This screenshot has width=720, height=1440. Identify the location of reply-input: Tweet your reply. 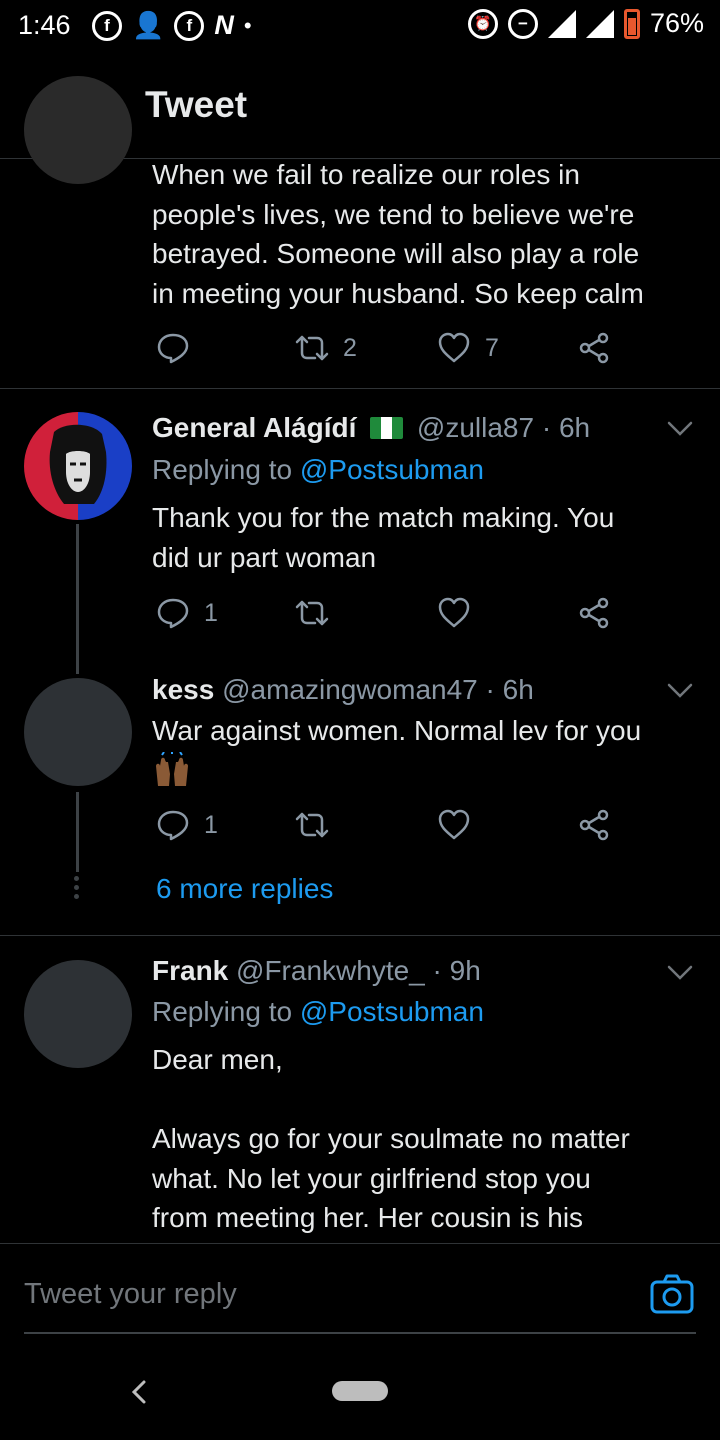
(130, 1294).